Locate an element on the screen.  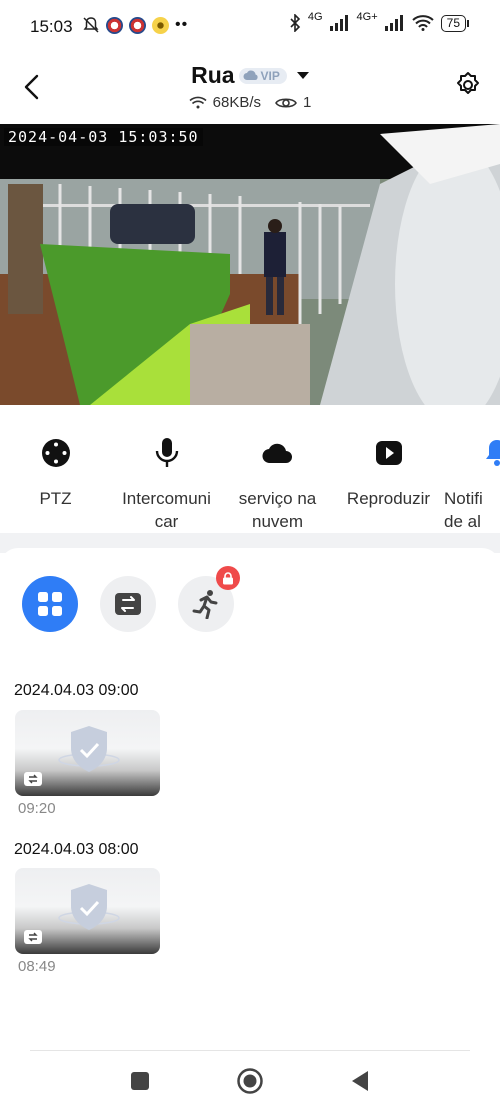
filter-all-events is located at coordinates (50, 604).